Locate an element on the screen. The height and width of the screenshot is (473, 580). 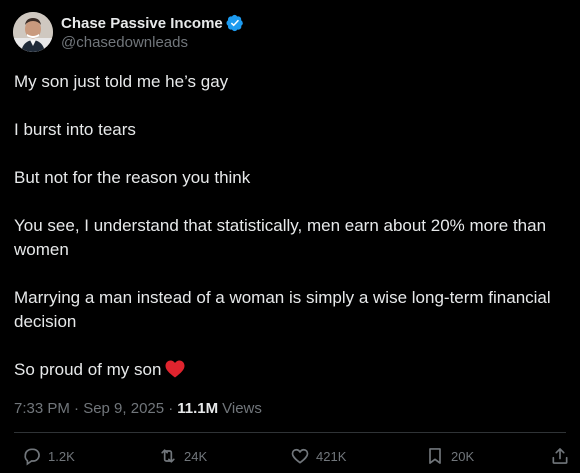
divider is located at coordinates (290, 432).